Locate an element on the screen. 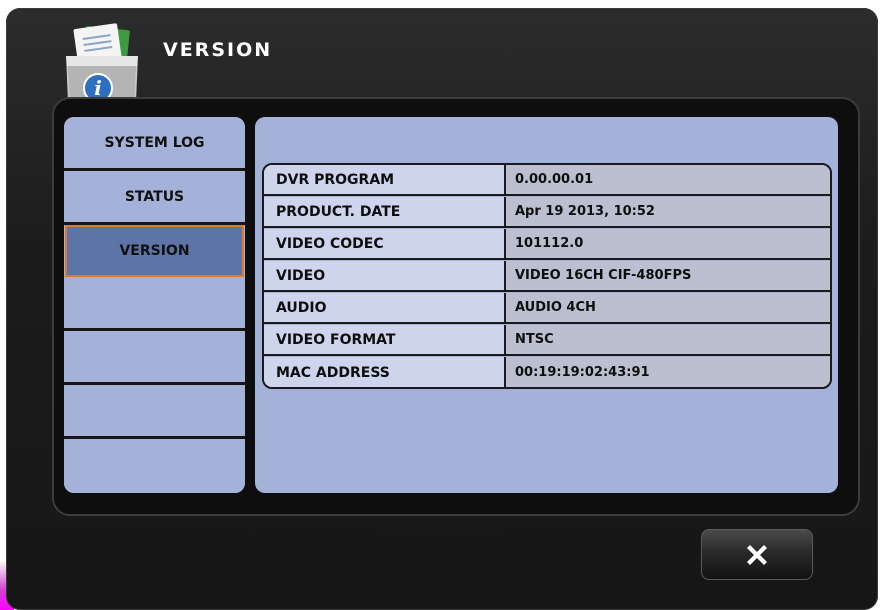 The height and width of the screenshot is (610, 888). row-label: VIDEO FORMAT is located at coordinates (385, 339).